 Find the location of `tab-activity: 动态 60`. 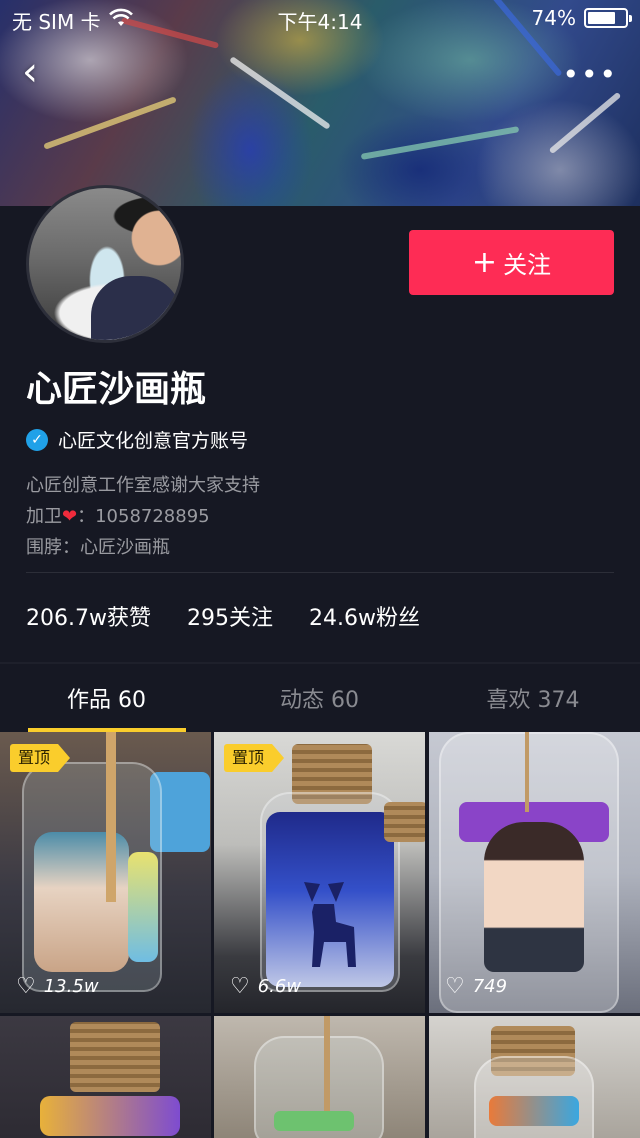

tab-activity: 动态 60 is located at coordinates (319, 698).